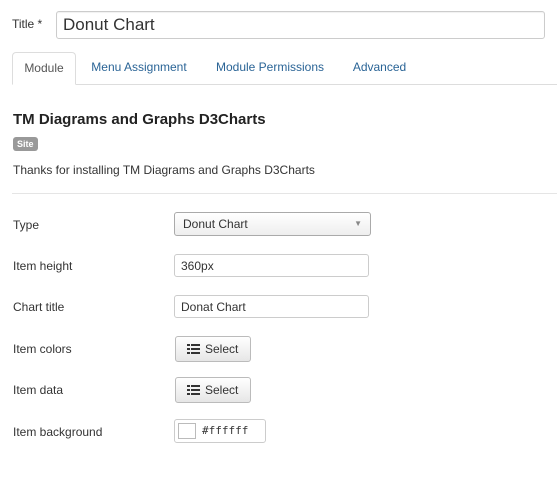 The height and width of the screenshot is (486, 557). What do you see at coordinates (284, 193) in the screenshot?
I see `divider` at bounding box center [284, 193].